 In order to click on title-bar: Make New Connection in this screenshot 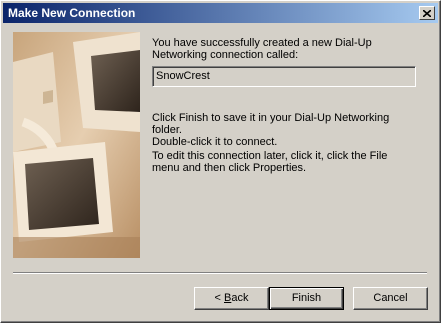, I will do `click(220, 13)`.